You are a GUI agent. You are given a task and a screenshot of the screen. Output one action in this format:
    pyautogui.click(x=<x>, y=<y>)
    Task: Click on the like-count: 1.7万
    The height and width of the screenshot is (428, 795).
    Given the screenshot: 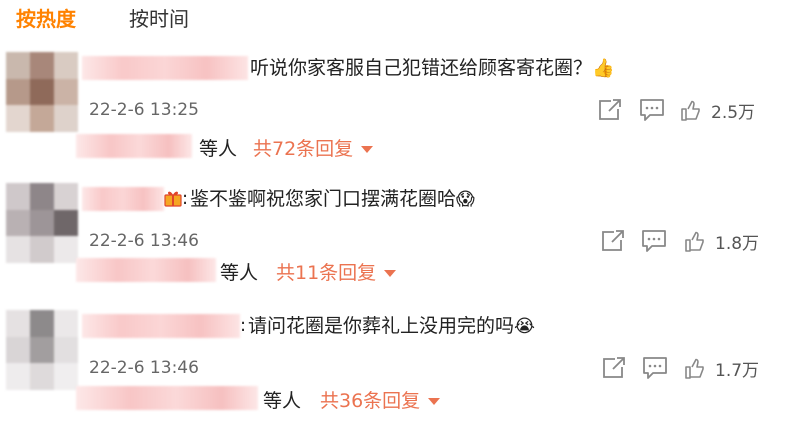 What is the action you would take?
    pyautogui.click(x=737, y=371)
    